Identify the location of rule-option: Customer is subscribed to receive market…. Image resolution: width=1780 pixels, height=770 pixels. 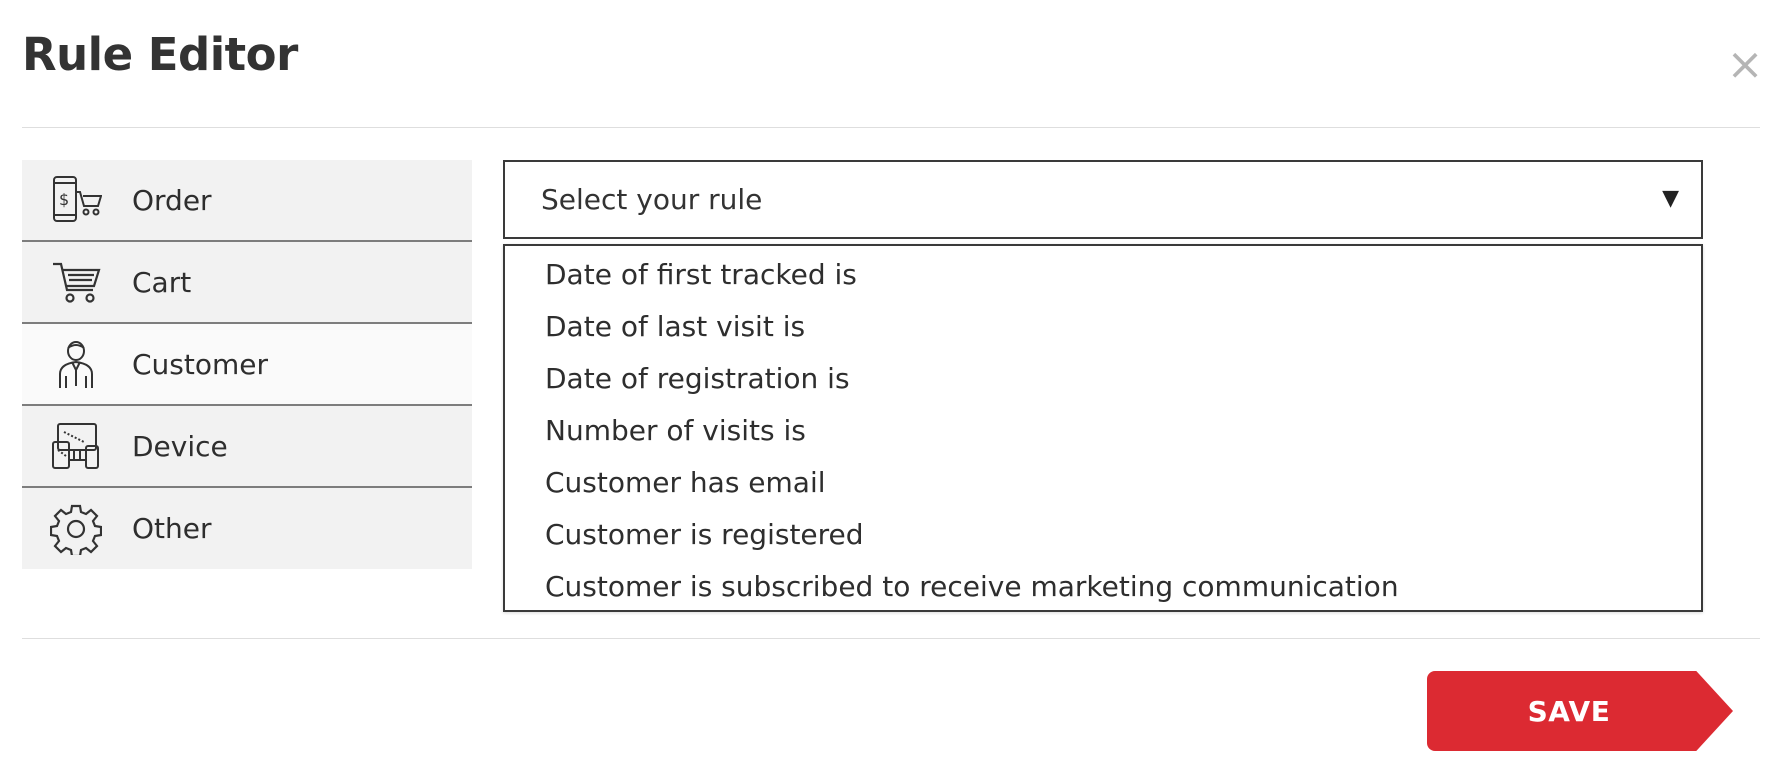
(1103, 586).